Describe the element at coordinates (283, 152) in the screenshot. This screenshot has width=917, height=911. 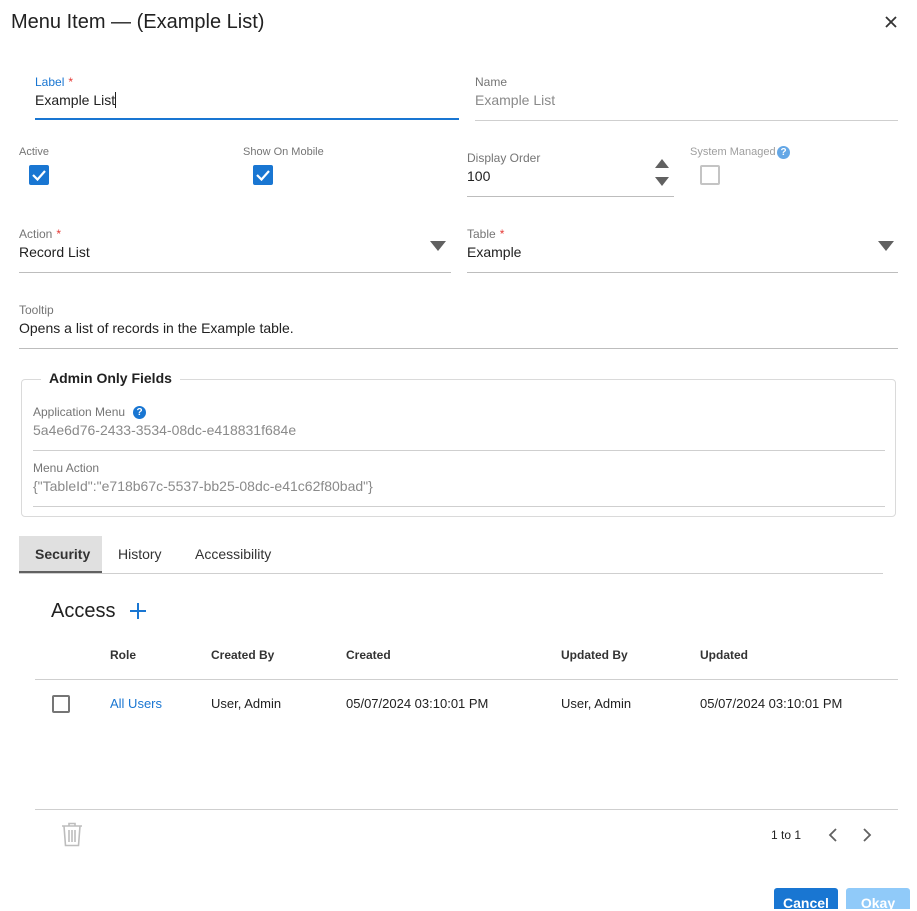
I see `show-on-mobile-label: Show On Mobile` at that location.